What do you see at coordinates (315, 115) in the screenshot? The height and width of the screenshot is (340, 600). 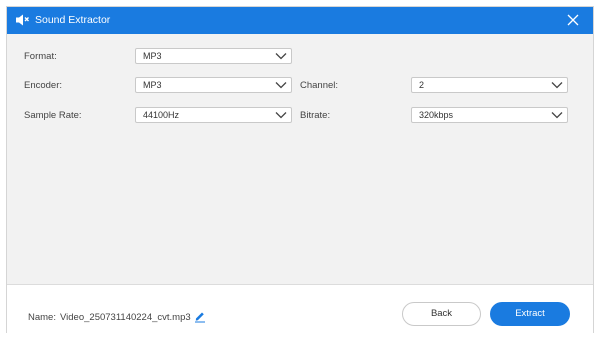 I see `bitrate-label: Bitrate:` at bounding box center [315, 115].